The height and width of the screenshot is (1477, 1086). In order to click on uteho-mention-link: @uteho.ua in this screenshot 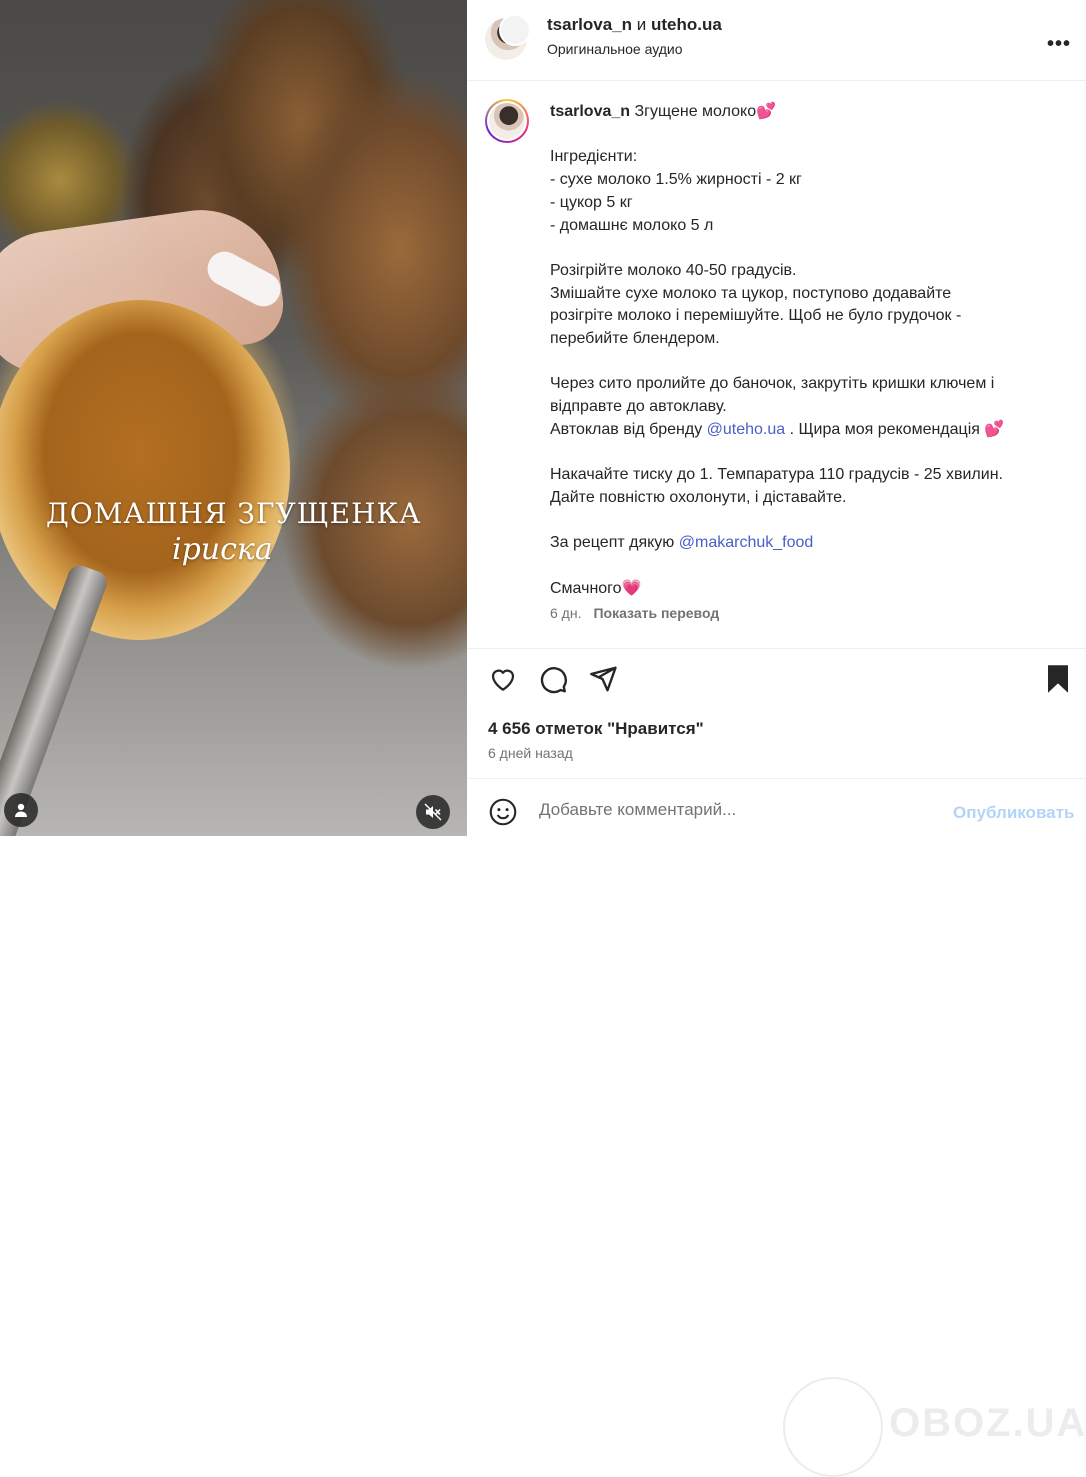, I will do `click(746, 429)`.